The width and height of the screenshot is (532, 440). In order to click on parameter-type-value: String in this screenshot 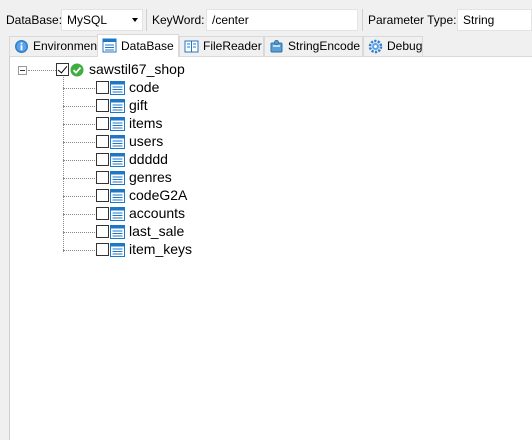, I will do `click(479, 20)`.